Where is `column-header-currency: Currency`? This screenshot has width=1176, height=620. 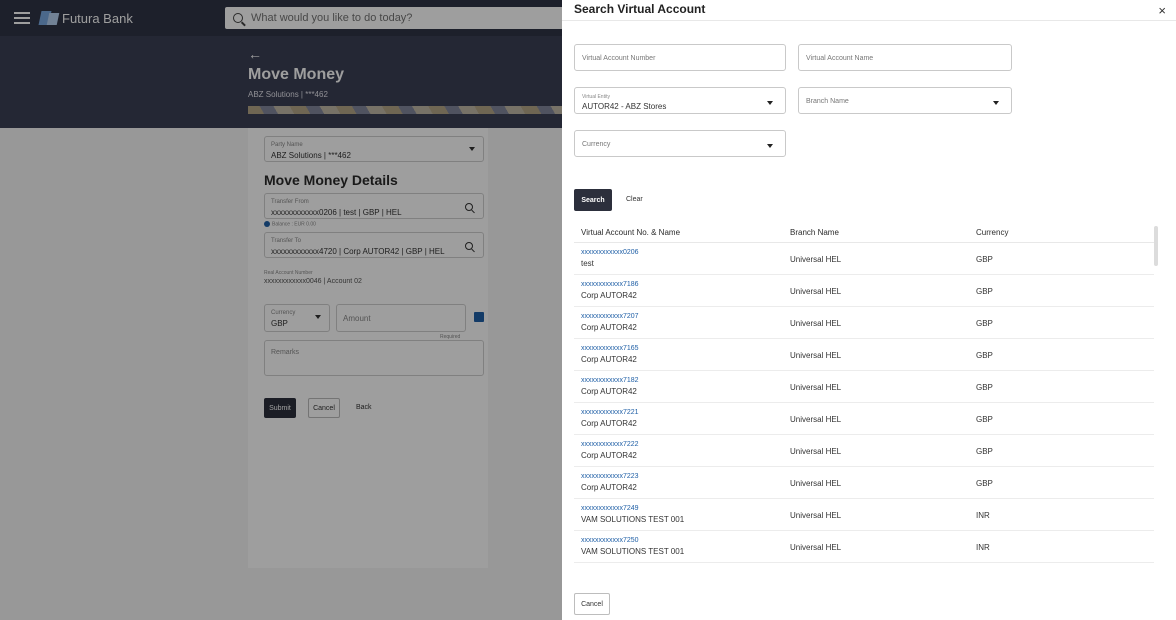 column-header-currency: Currency is located at coordinates (992, 232).